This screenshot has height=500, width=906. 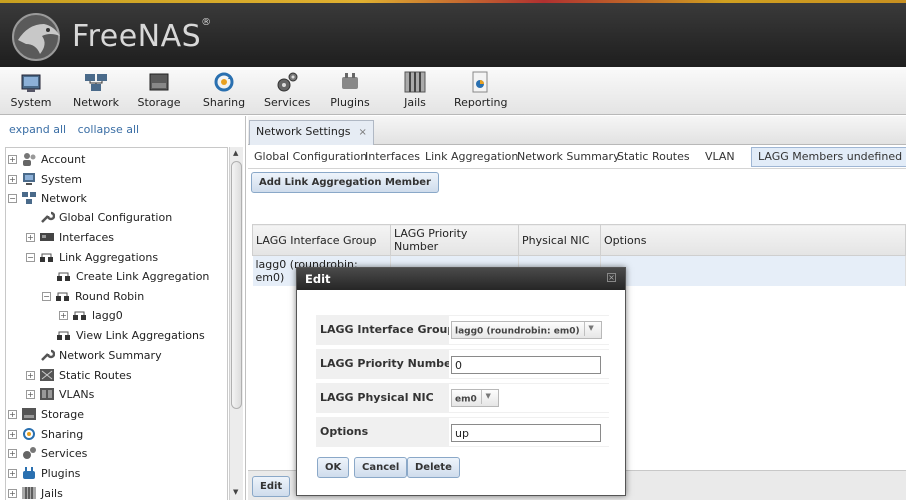 I want to click on link-aggregation-icon, so click(x=62, y=296).